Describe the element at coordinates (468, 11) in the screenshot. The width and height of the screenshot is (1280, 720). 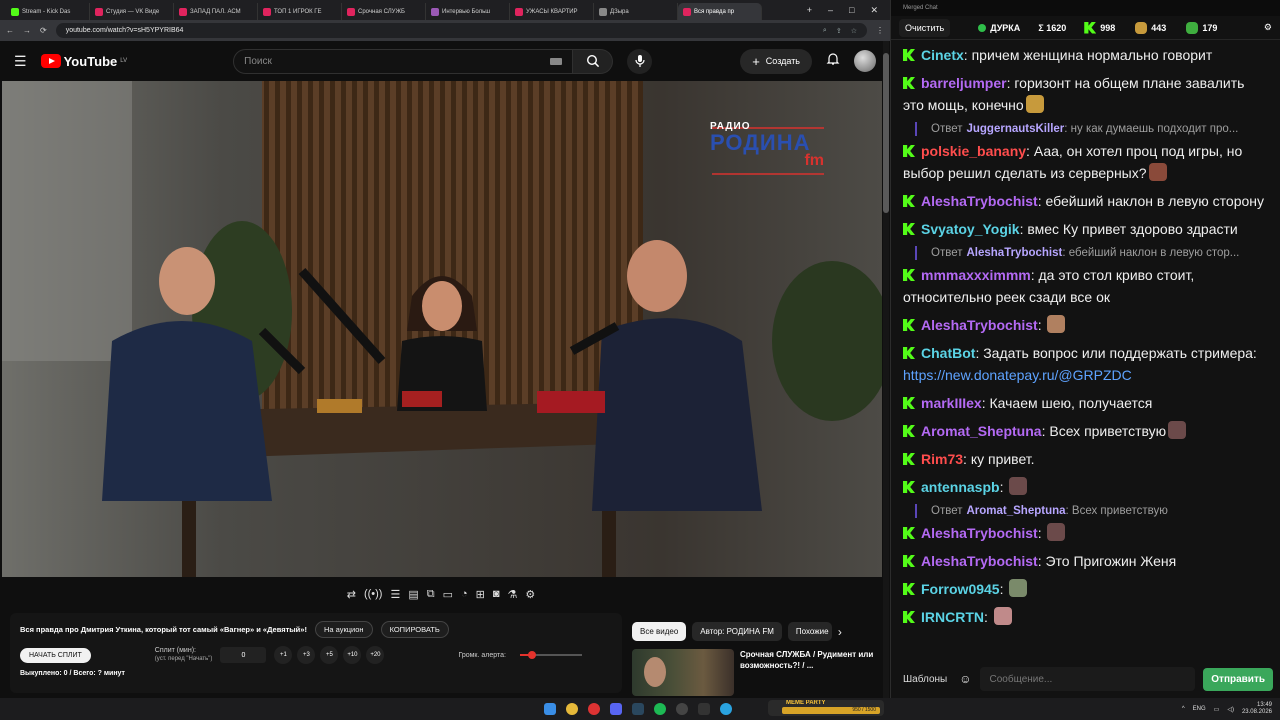
I see `browser-tab: Интервью Больш` at that location.